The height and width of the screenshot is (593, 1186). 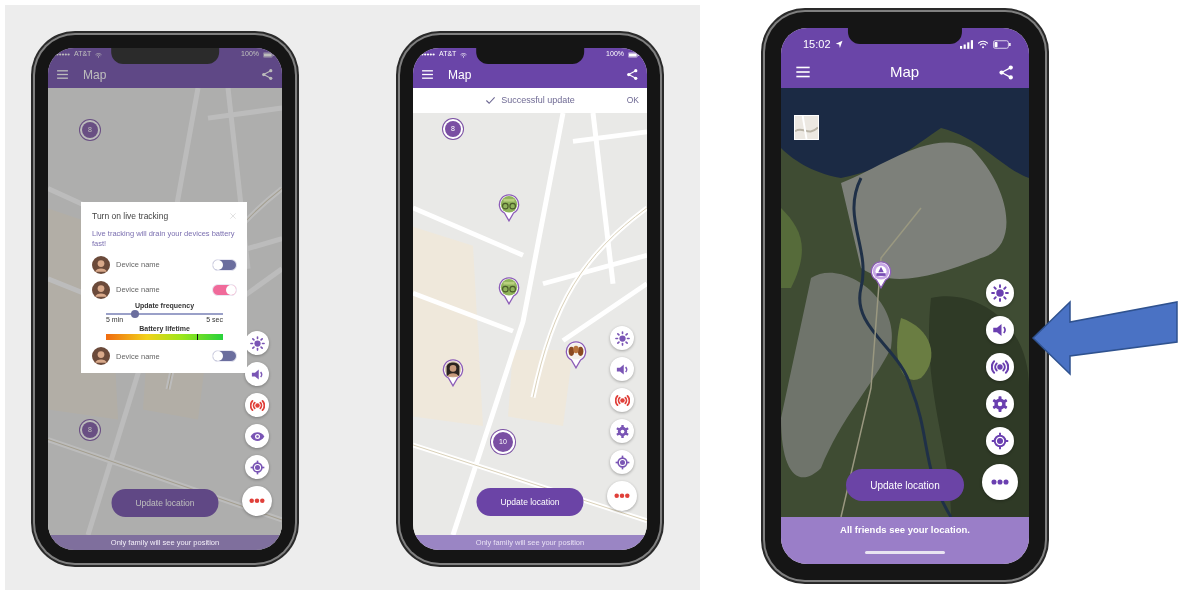 I want to click on ok-button: OK, so click(x=632, y=100).